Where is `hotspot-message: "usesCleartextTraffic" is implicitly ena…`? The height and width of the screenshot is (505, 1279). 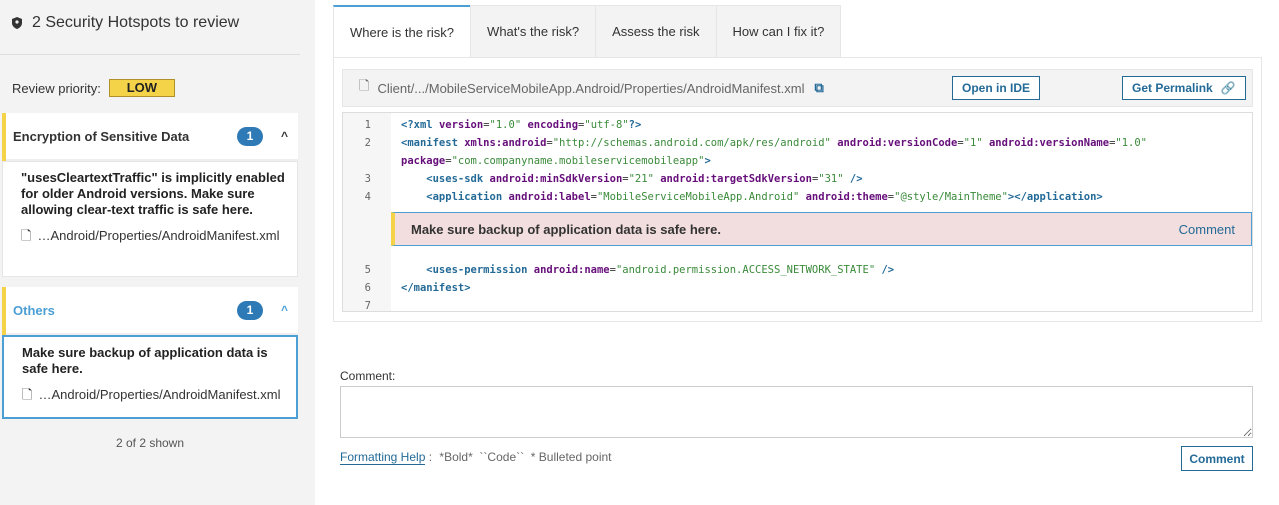 hotspot-message: "usesCleartextTraffic" is implicitly ena… is located at coordinates (153, 193).